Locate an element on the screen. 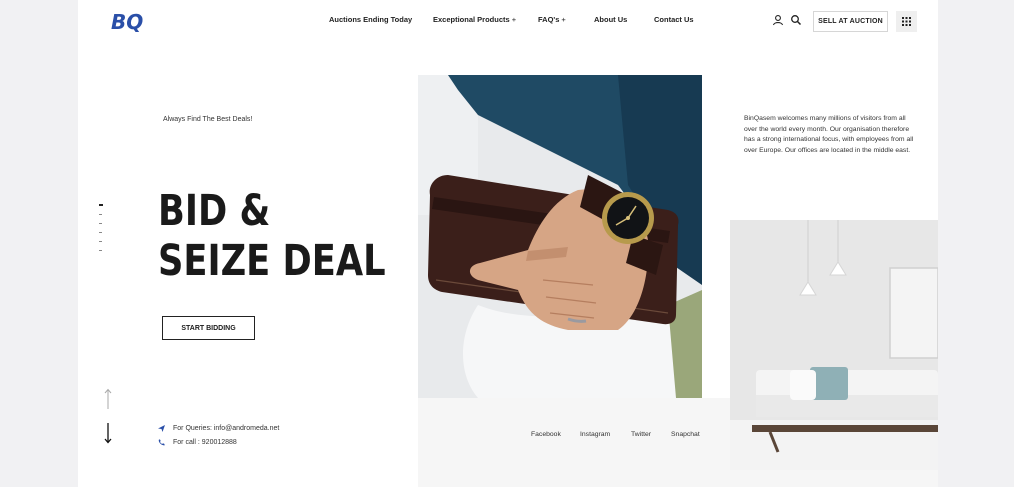  nav-label: Auctions Ending Today is located at coordinates (371, 19).